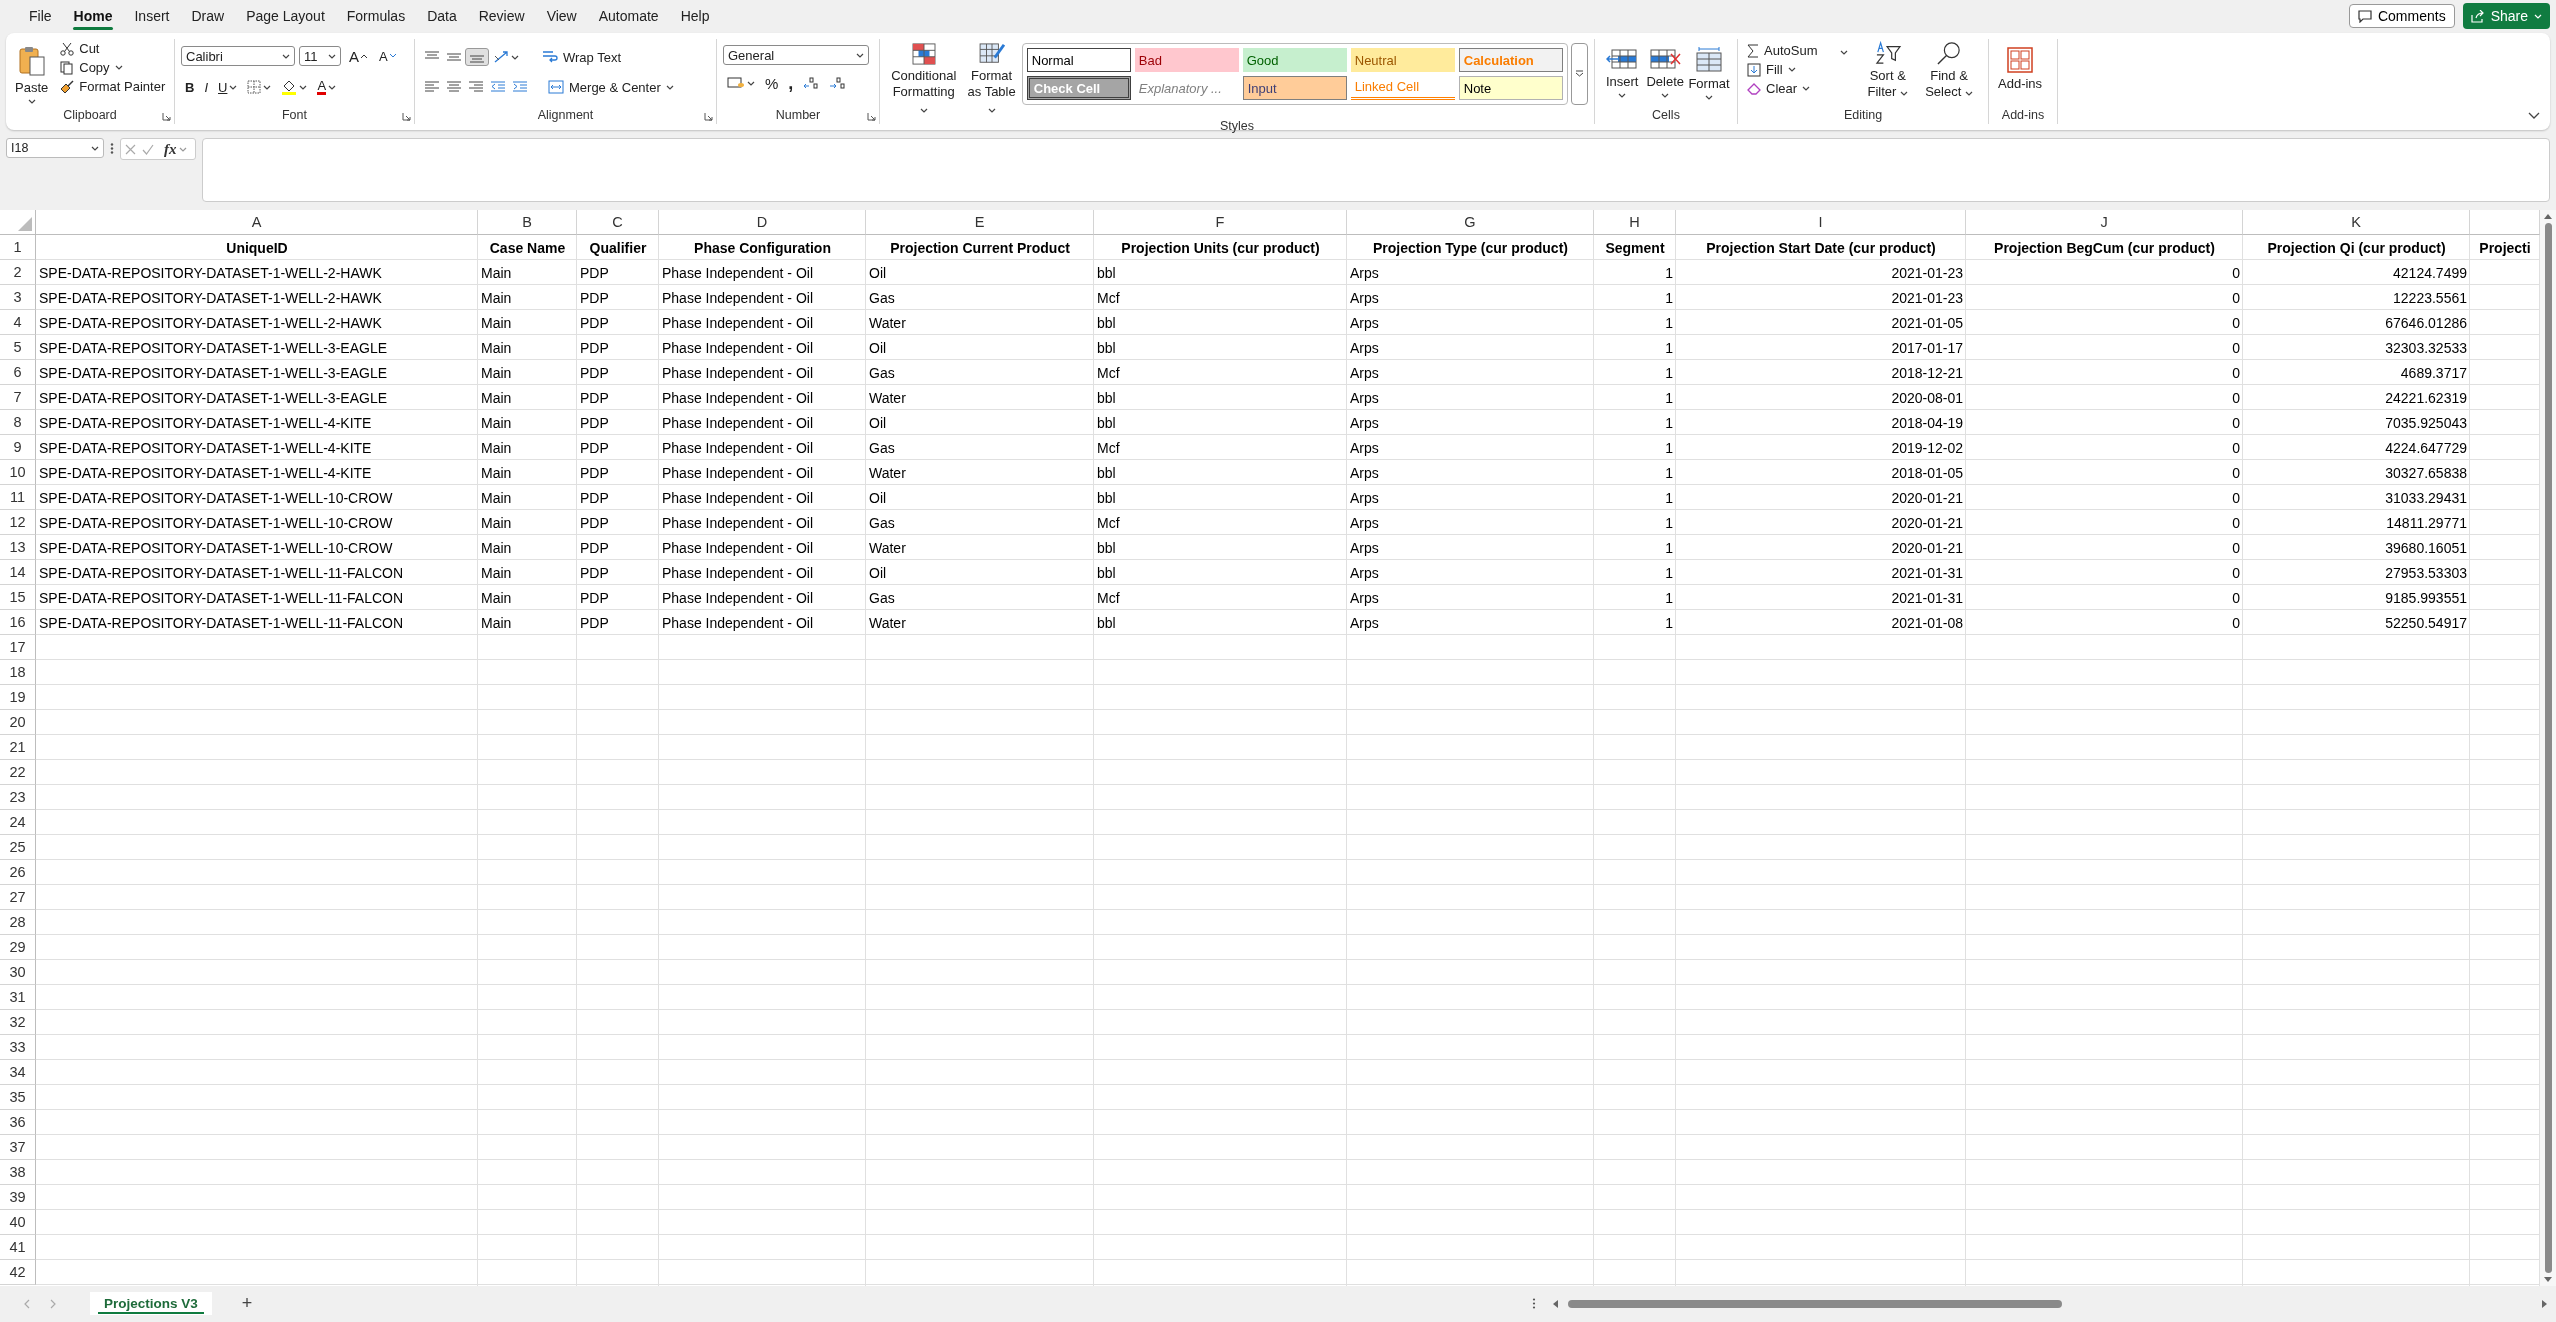 Image resolution: width=2556 pixels, height=1322 pixels. I want to click on row-header: 38, so click(18, 1172).